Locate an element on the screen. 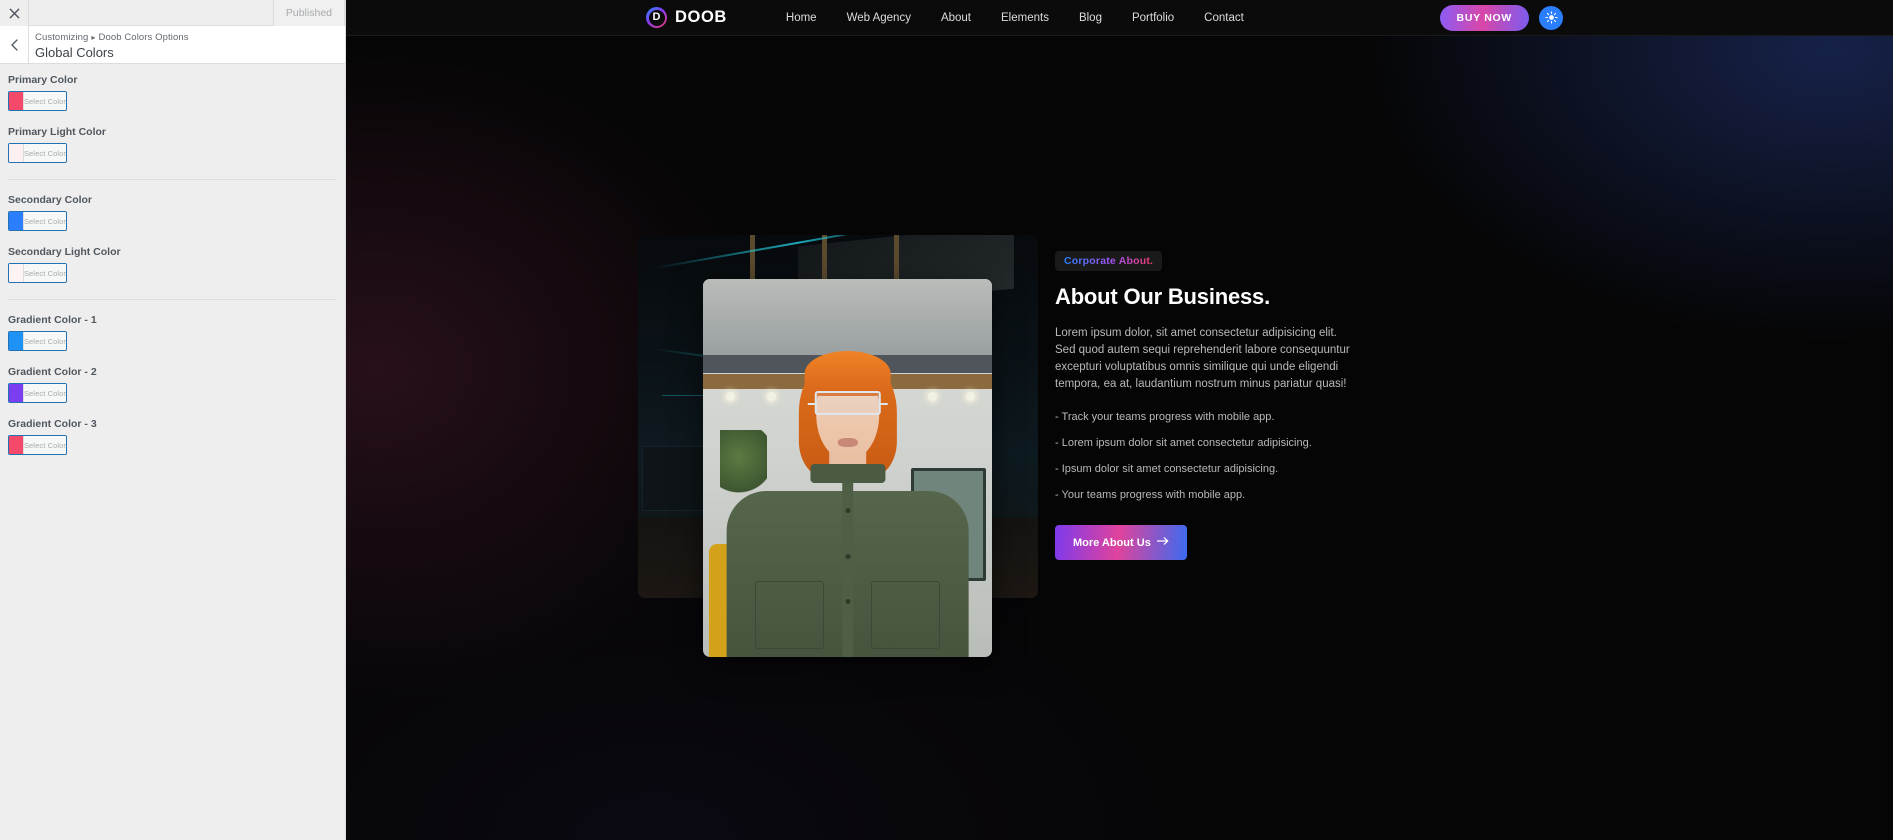 The height and width of the screenshot is (840, 1893). nav-item-portfolio: Portfolio is located at coordinates (1153, 18).